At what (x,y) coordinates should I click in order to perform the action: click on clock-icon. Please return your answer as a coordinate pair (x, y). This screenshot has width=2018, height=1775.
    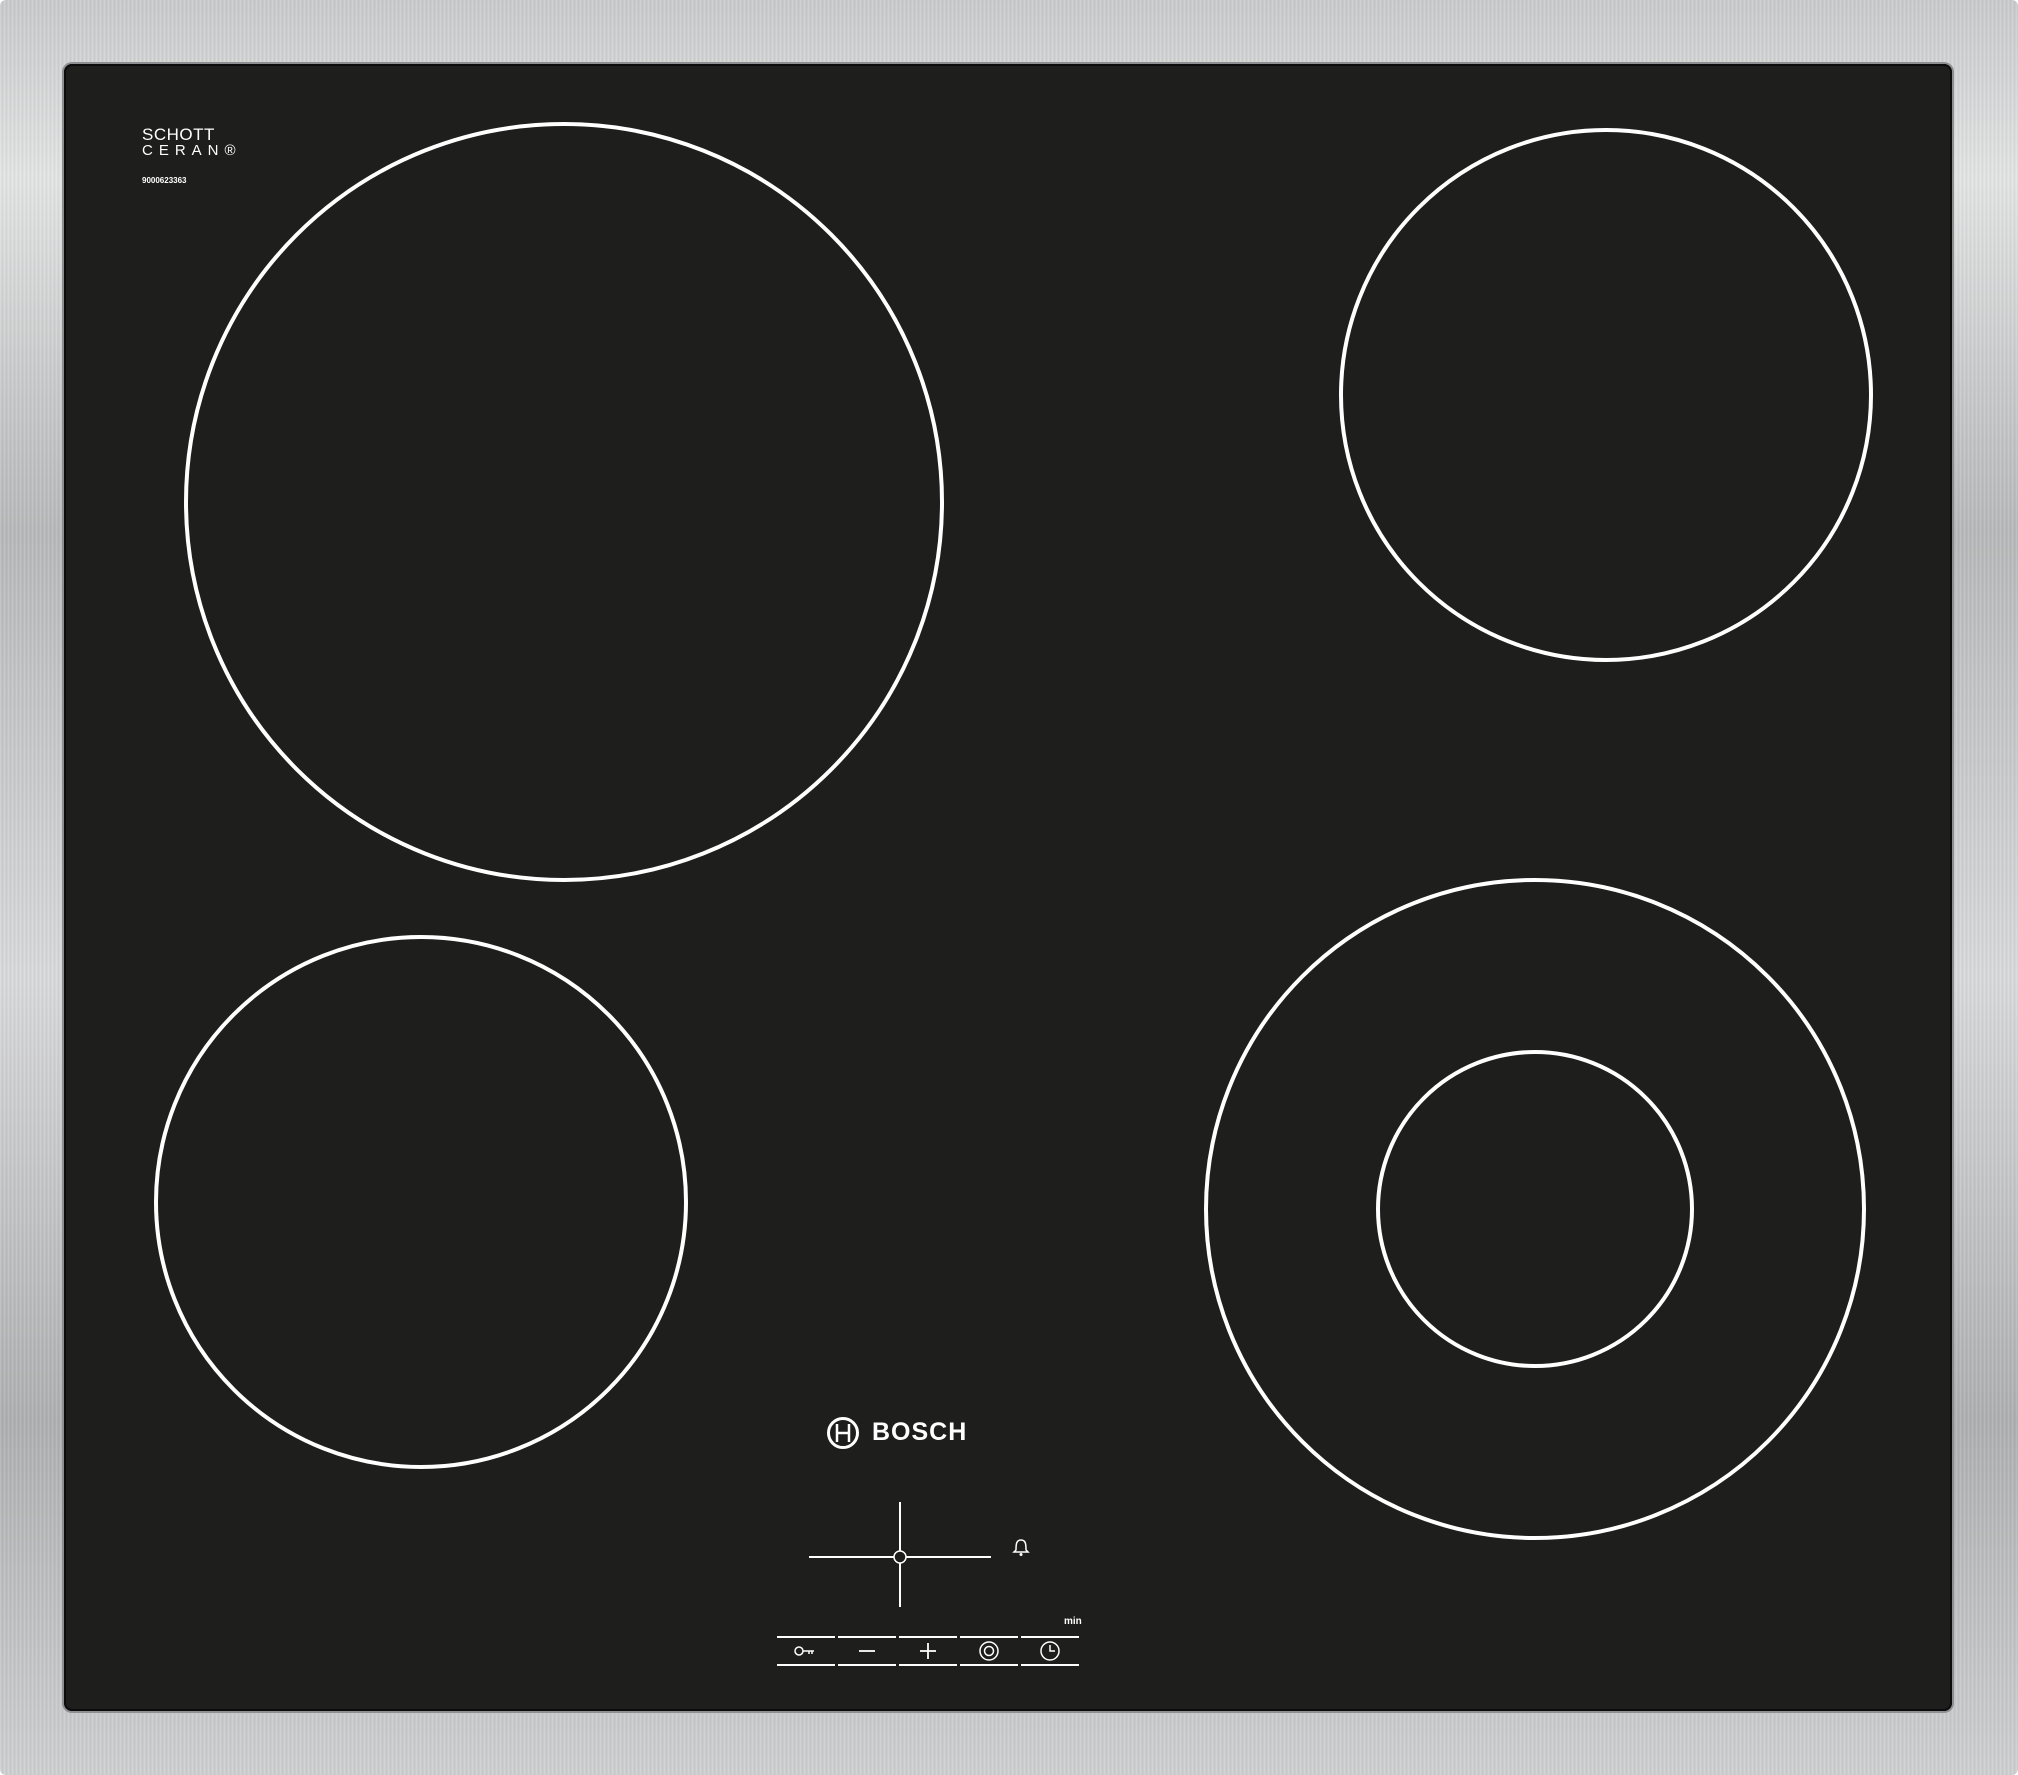
    Looking at the image, I should click on (1050, 1651).